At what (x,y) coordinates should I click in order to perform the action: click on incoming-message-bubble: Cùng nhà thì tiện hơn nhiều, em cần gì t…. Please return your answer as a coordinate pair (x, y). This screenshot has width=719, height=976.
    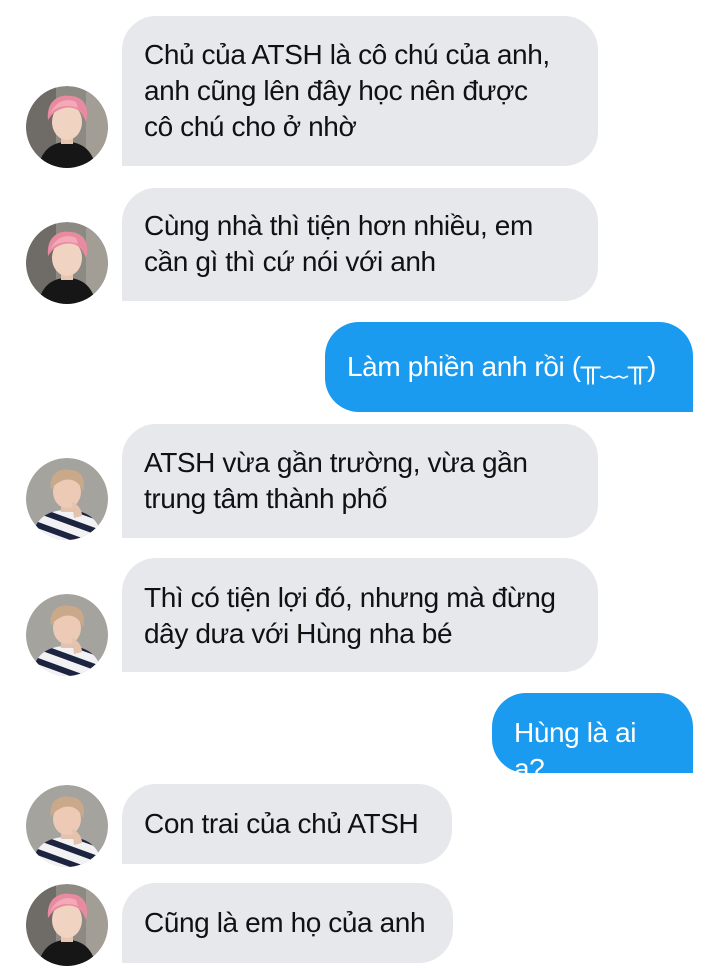
    Looking at the image, I should click on (360, 244).